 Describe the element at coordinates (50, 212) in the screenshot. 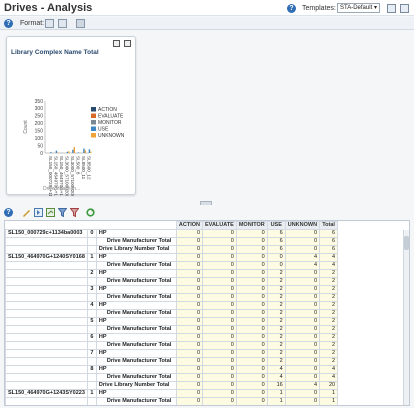

I see `pivot-icon` at that location.